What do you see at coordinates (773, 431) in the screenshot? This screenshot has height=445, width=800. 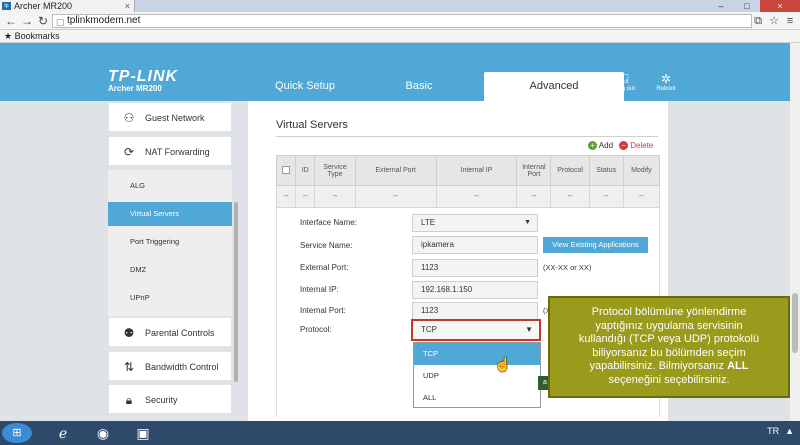 I see `tray-label: TR` at bounding box center [773, 431].